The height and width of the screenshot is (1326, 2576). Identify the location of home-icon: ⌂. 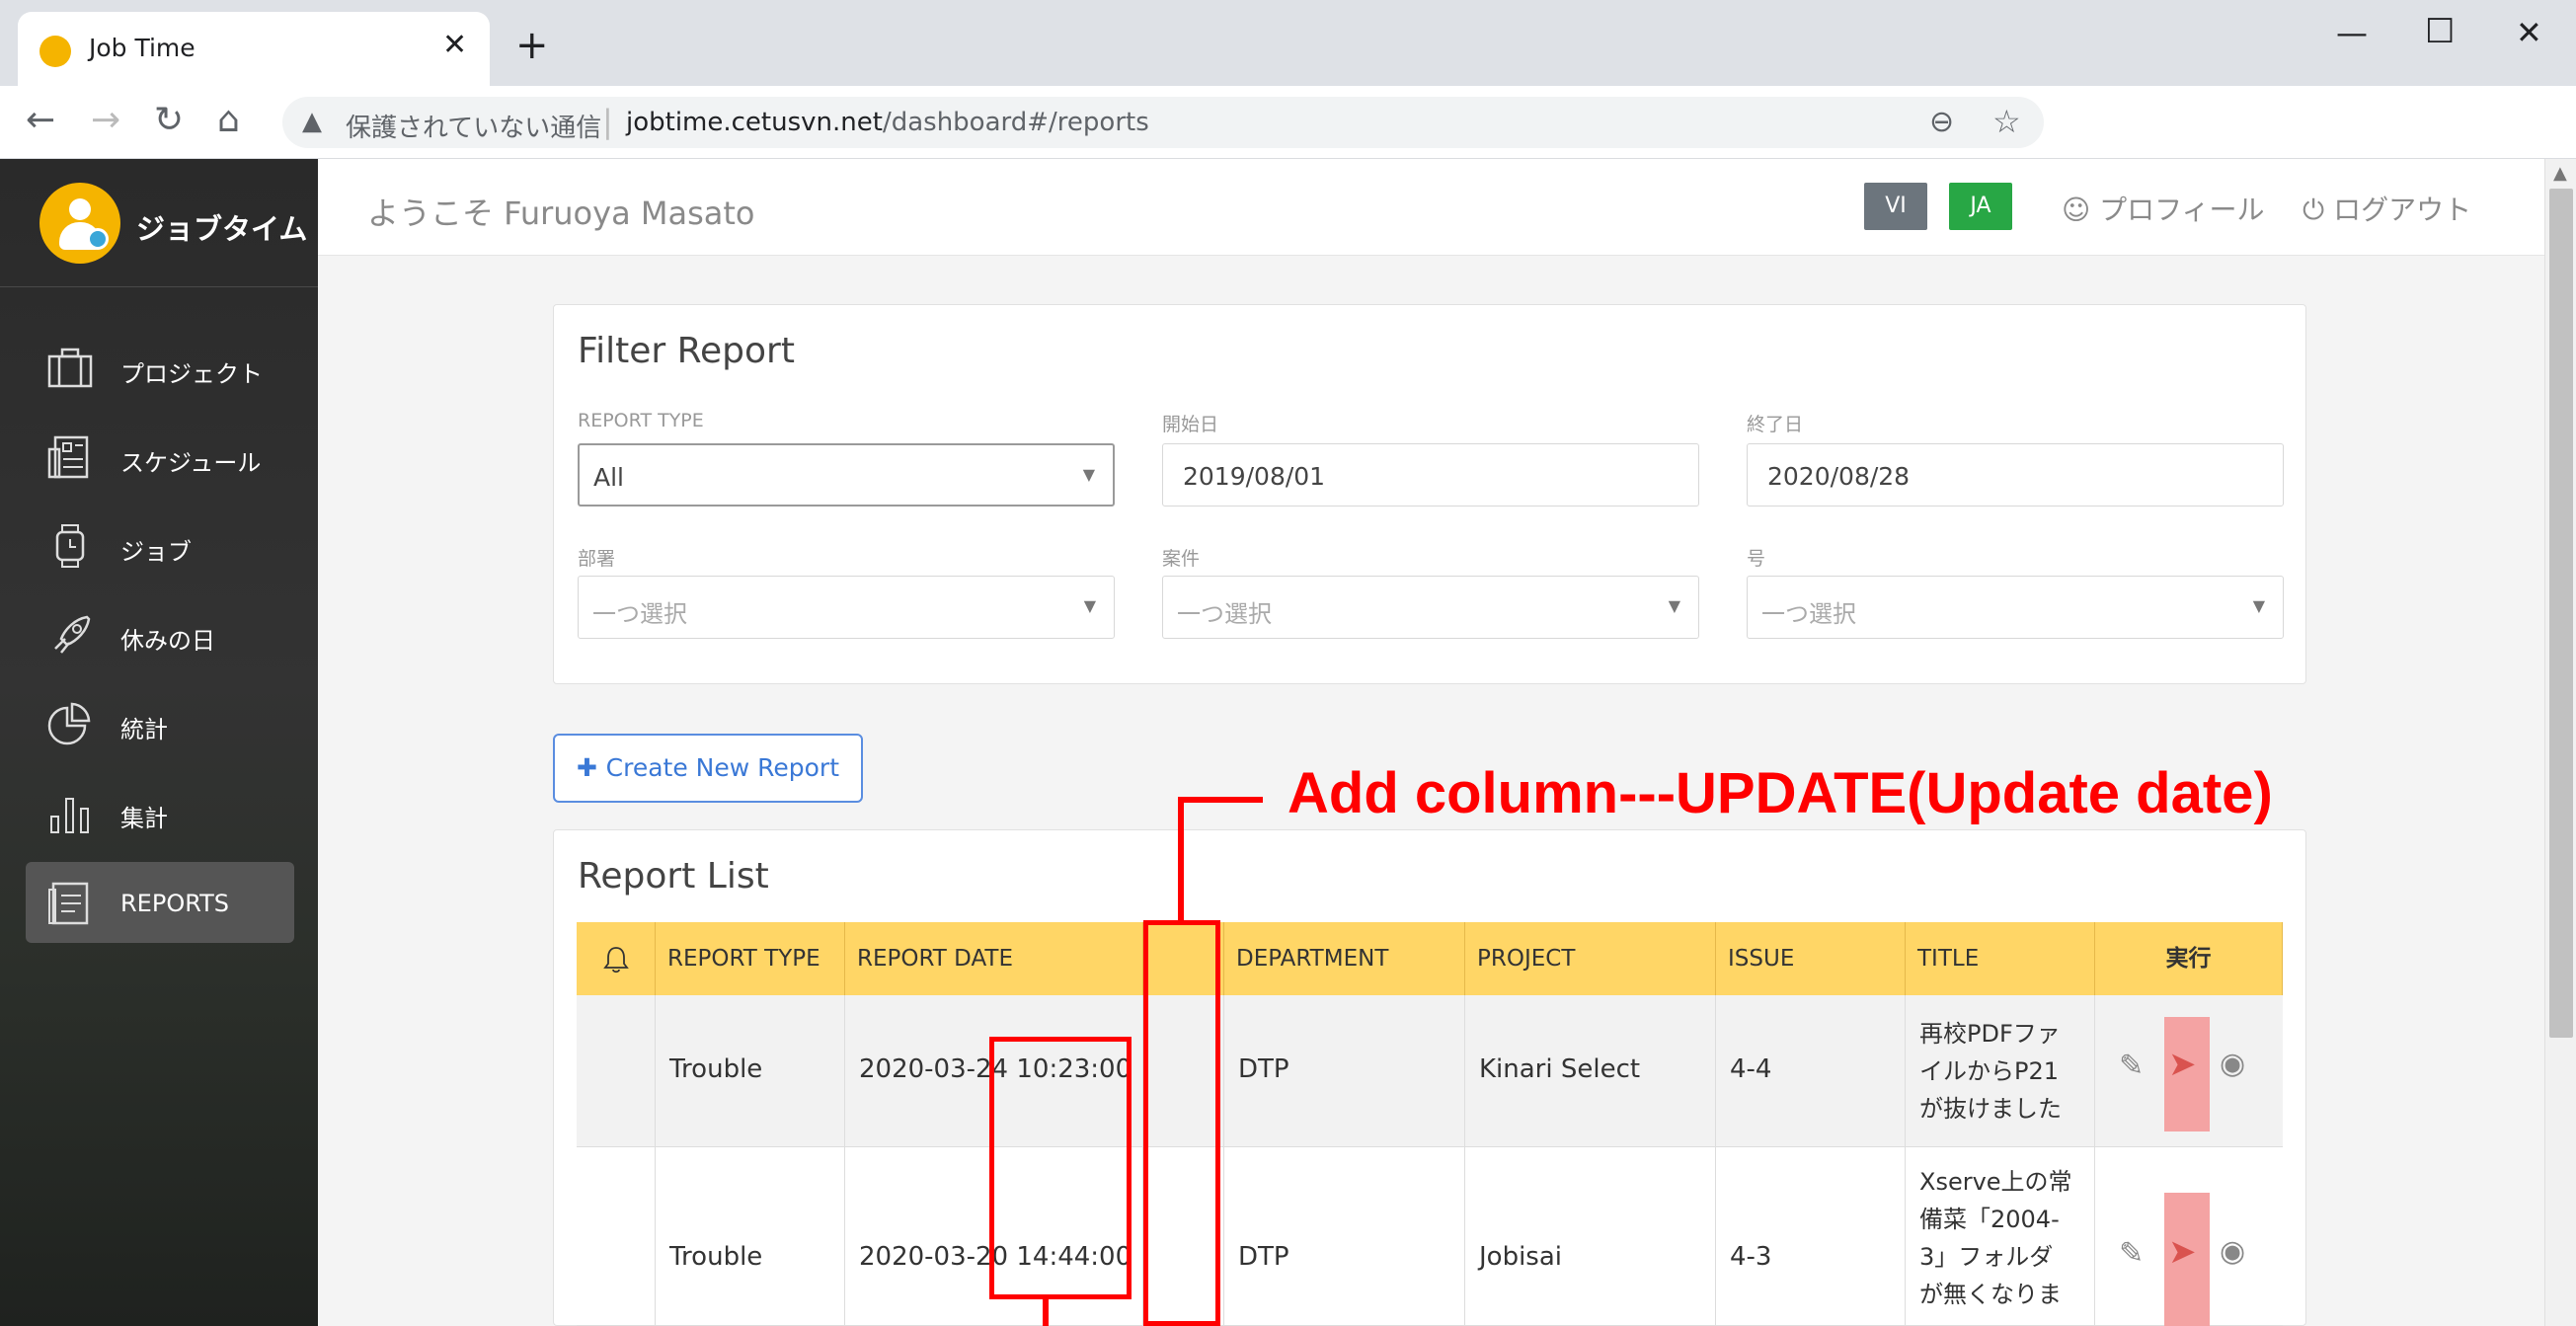
(228, 120).